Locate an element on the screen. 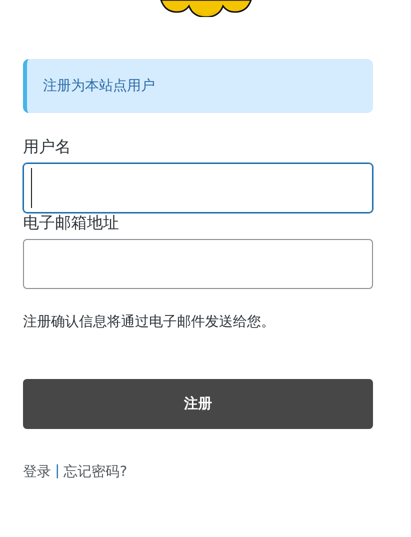  field-label: 电子邮箱地址 is located at coordinates (71, 223).